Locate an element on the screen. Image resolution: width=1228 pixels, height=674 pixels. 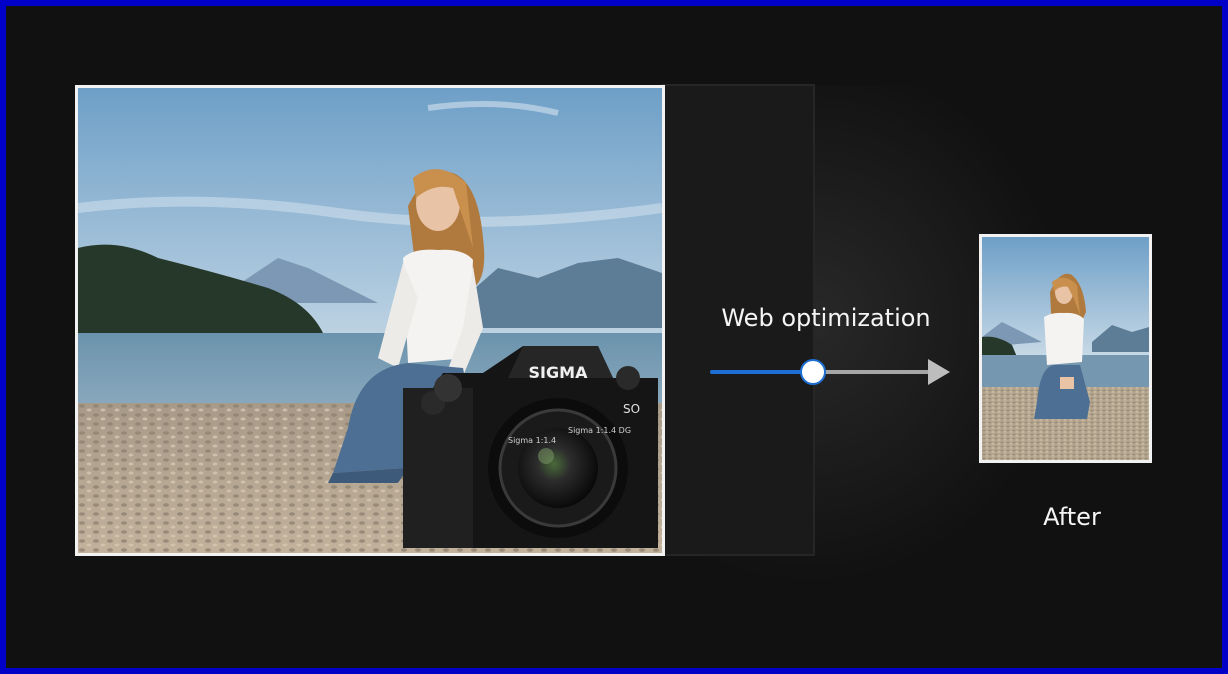
camera-model: SO is located at coordinates (631, 409).